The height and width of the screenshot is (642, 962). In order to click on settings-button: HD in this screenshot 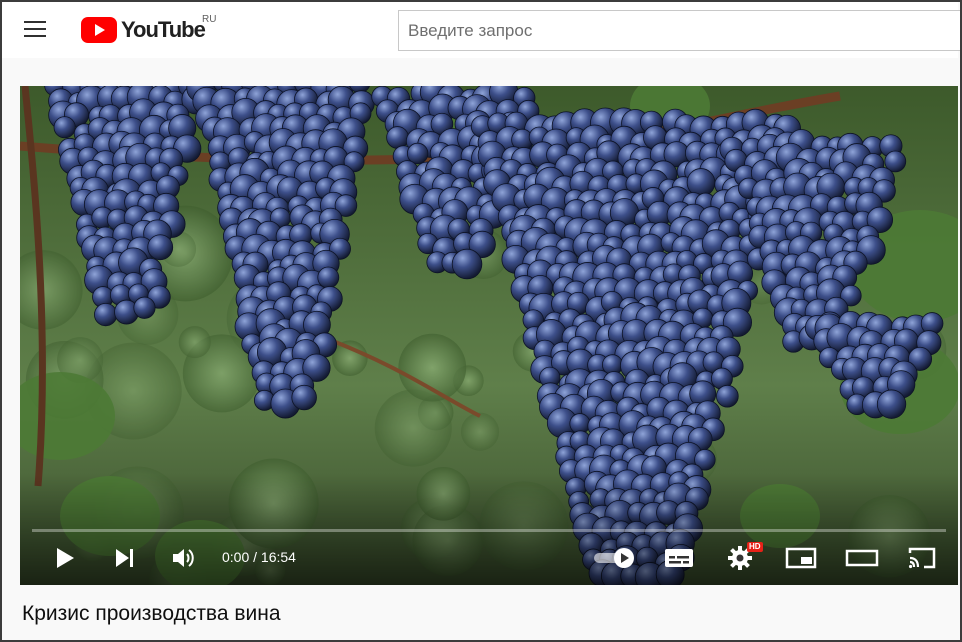, I will do `click(744, 557)`.